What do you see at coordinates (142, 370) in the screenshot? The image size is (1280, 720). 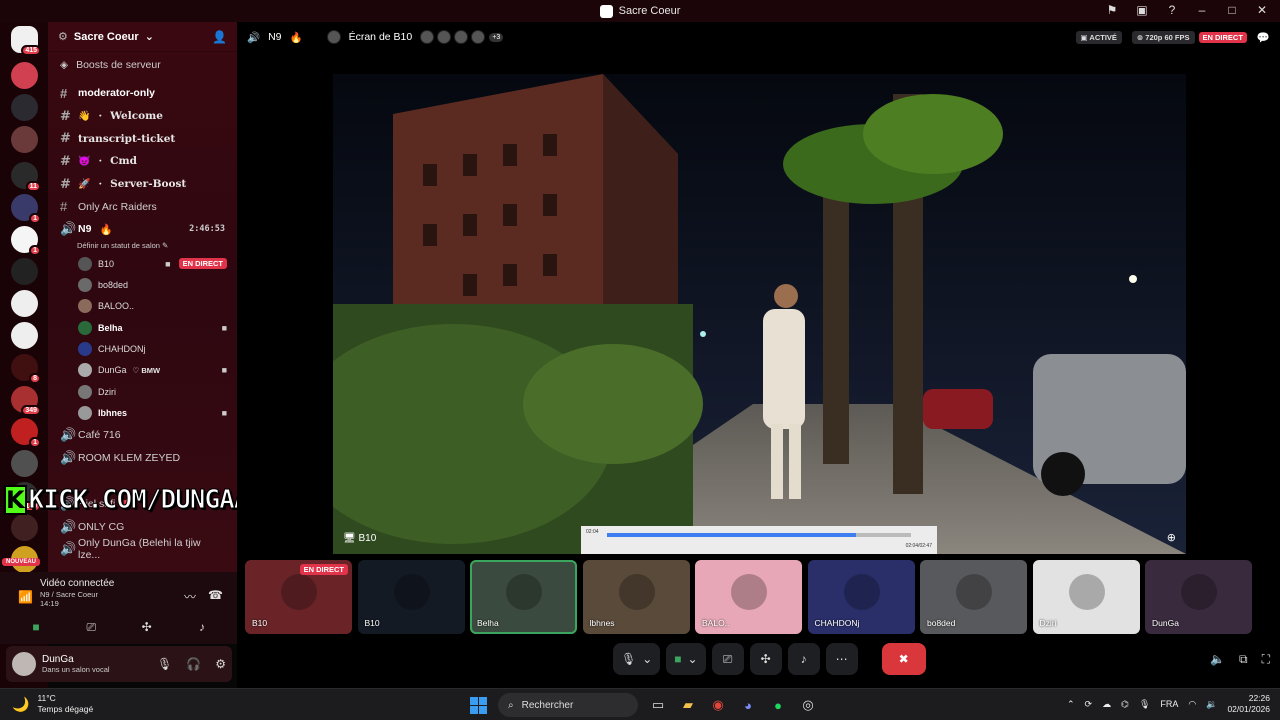 I see `voice-member: DunGa ♡ BMW ■` at bounding box center [142, 370].